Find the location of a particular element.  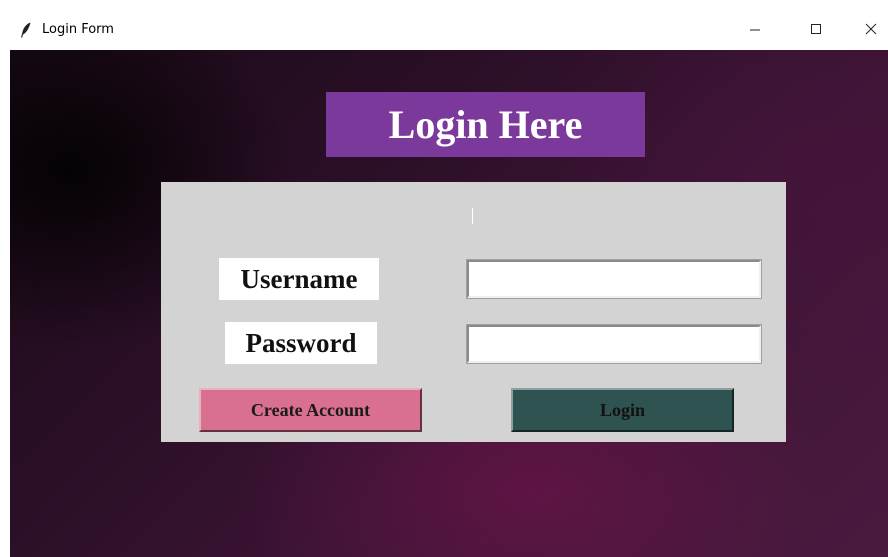

password-input is located at coordinates (614, 344).